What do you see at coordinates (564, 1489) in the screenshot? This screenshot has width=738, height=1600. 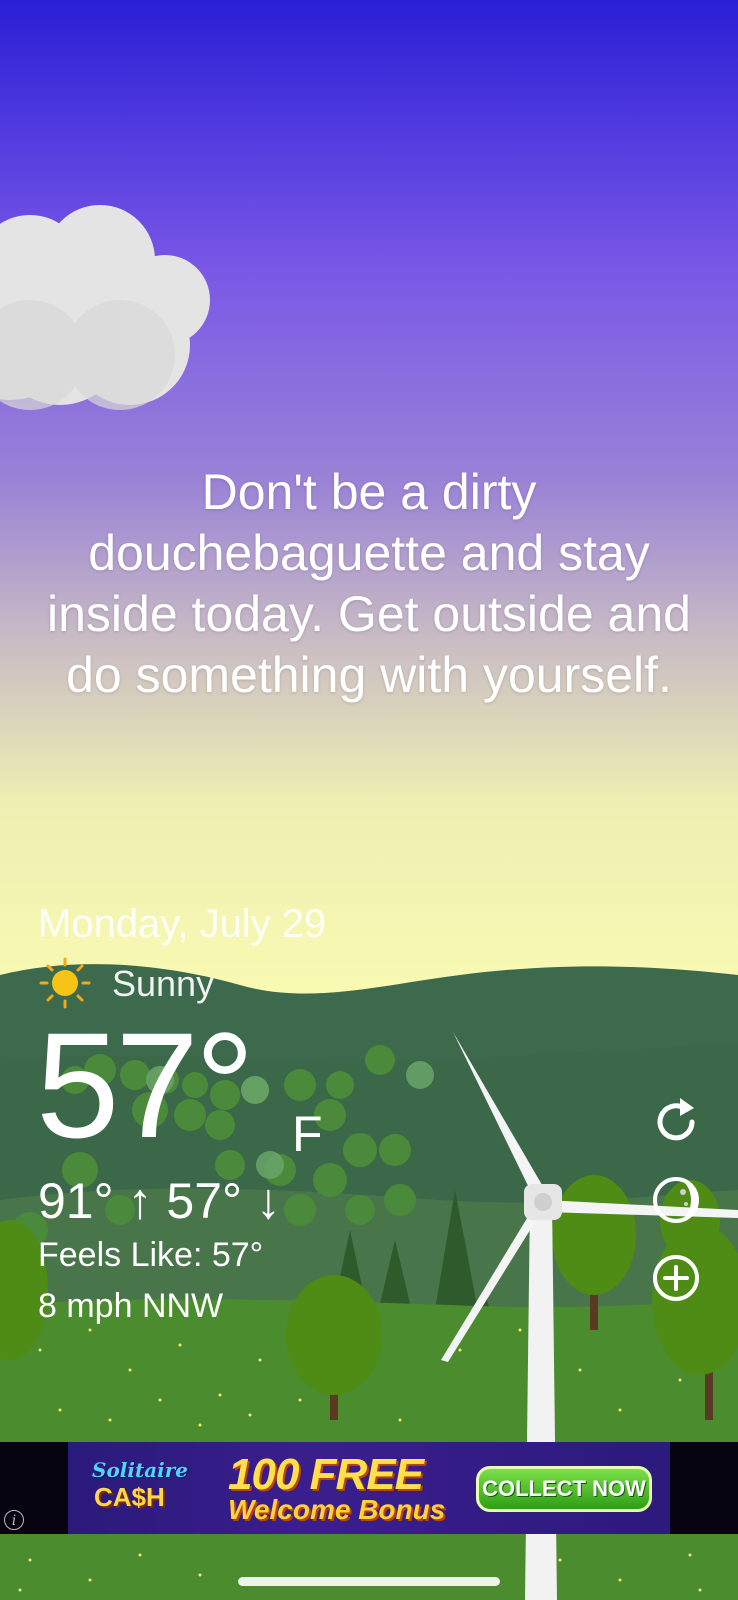 I see `collect-now-button: COLLECT NOW` at bounding box center [564, 1489].